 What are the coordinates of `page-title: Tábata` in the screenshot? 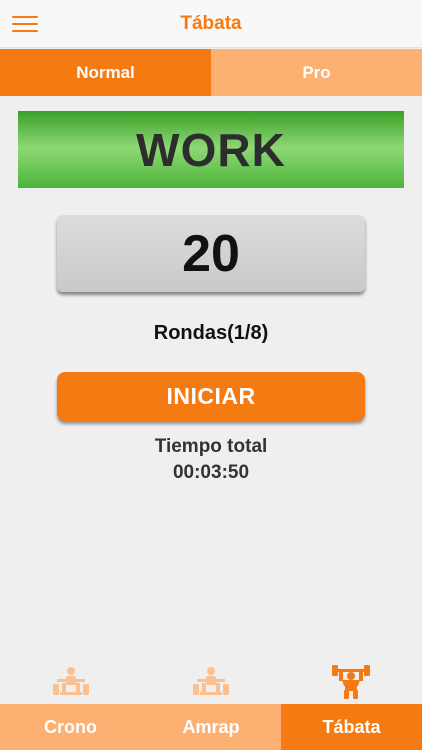 It's located at (211, 23).